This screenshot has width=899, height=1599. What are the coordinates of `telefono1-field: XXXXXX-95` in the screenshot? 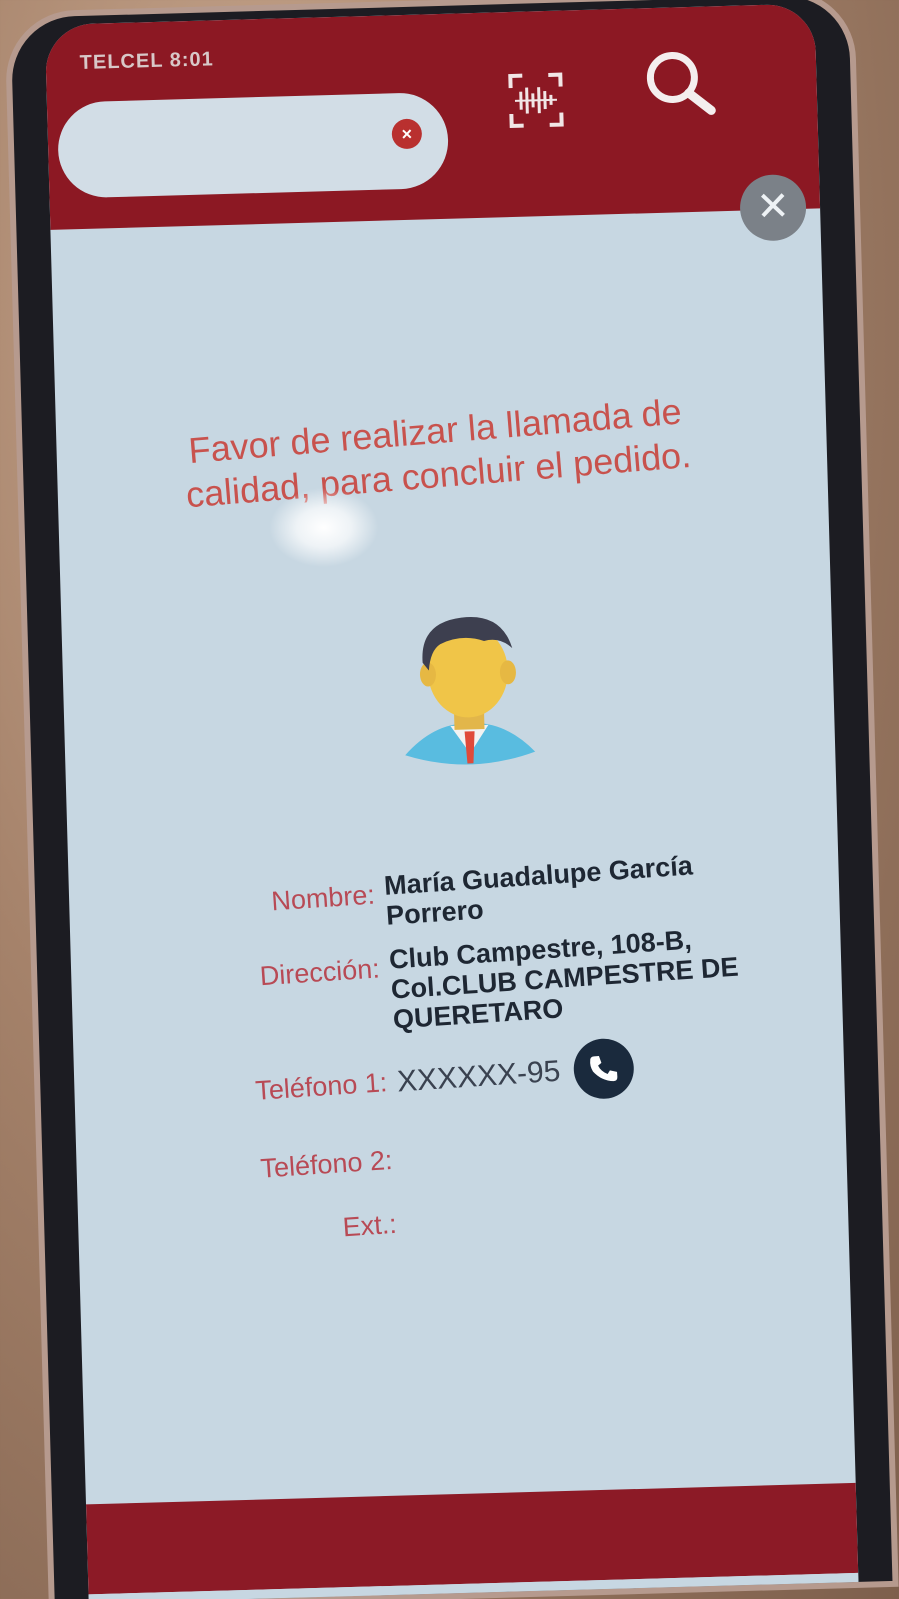 It's located at (600, 1066).